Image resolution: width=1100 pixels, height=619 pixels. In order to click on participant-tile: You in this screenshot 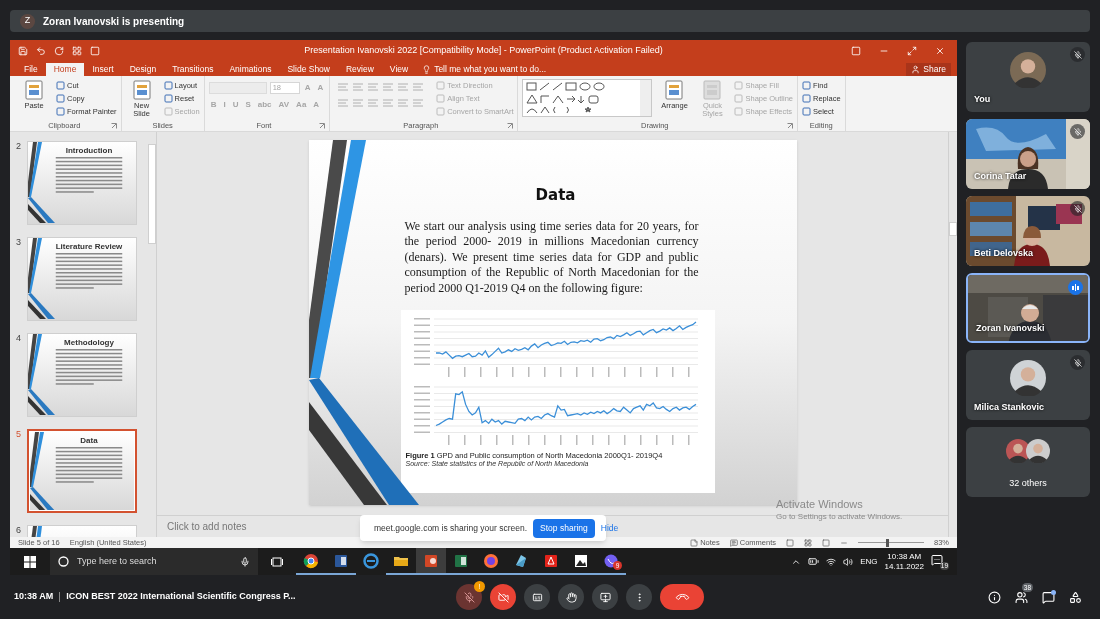, I will do `click(1028, 77)`.